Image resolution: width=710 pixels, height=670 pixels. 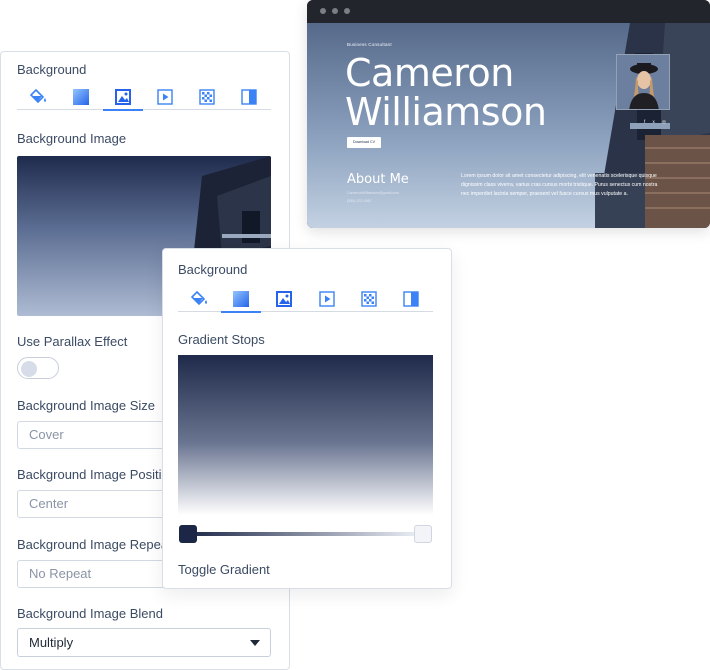 What do you see at coordinates (369, 44) in the screenshot?
I see `hero-kicker: Business Consultant` at bounding box center [369, 44].